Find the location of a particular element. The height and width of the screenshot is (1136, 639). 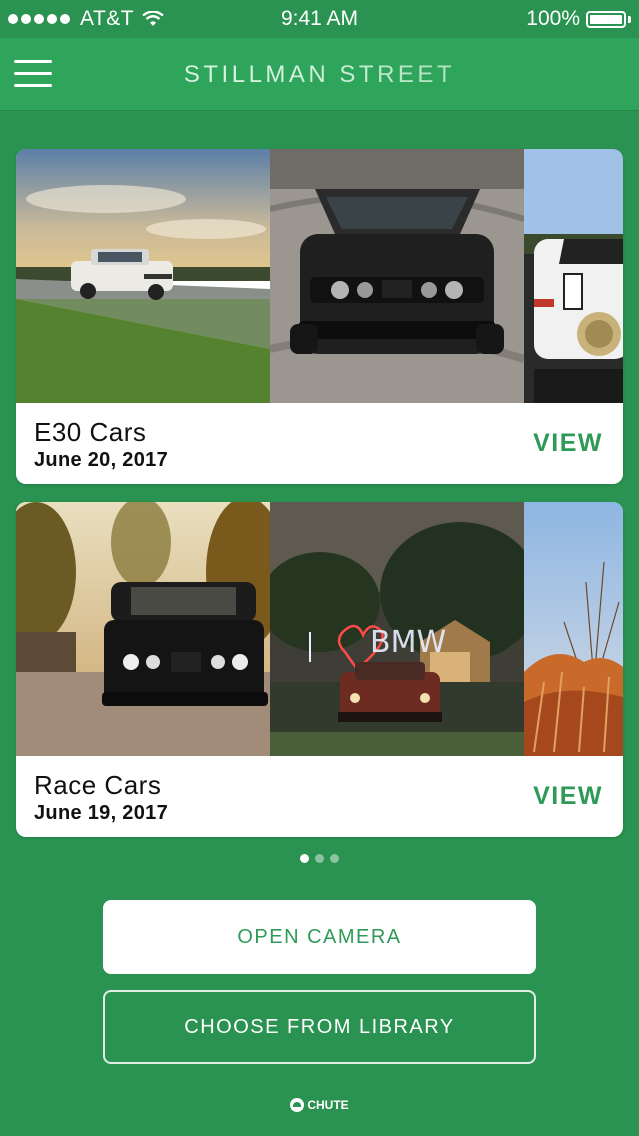

status-right: 100% is located at coordinates (578, 19).